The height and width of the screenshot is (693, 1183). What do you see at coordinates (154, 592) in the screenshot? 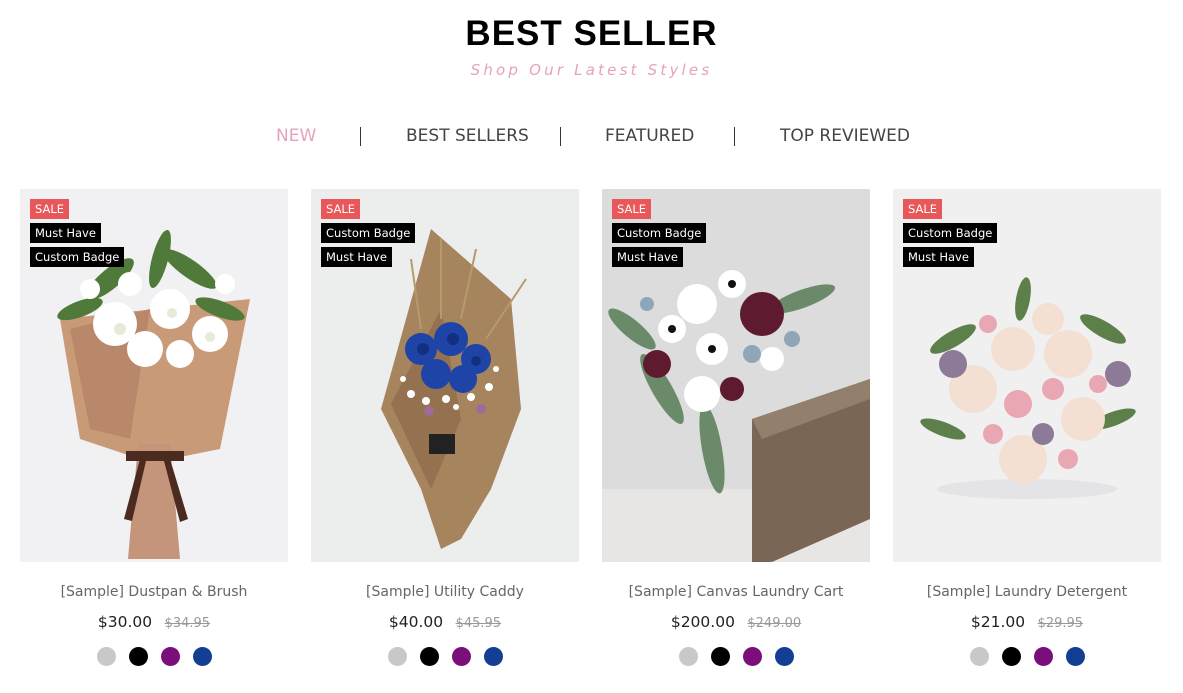
I see `product-name: [Sample] Dustpan & Brush` at bounding box center [154, 592].